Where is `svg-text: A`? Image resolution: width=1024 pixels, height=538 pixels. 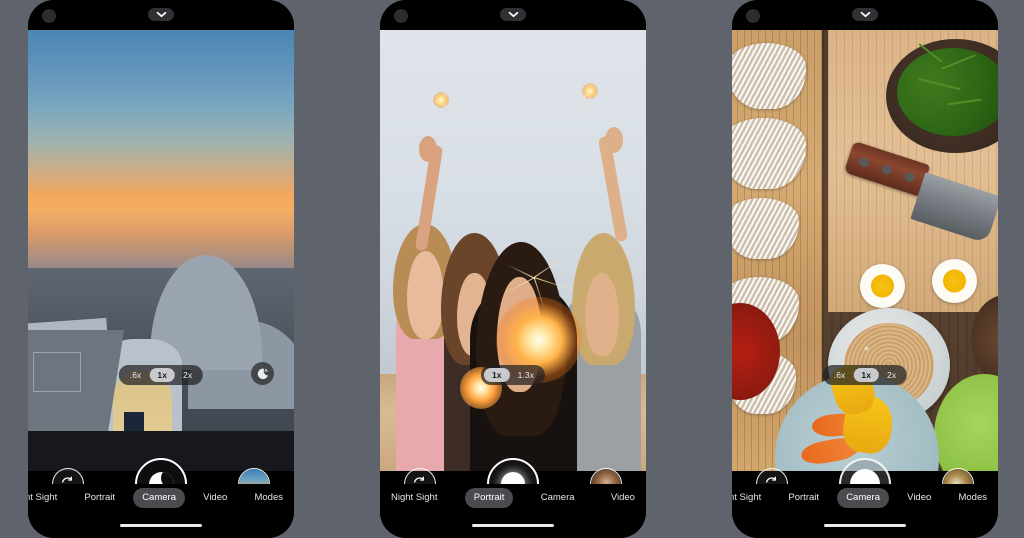
svg-text: A is located at coordinates (266, 371).